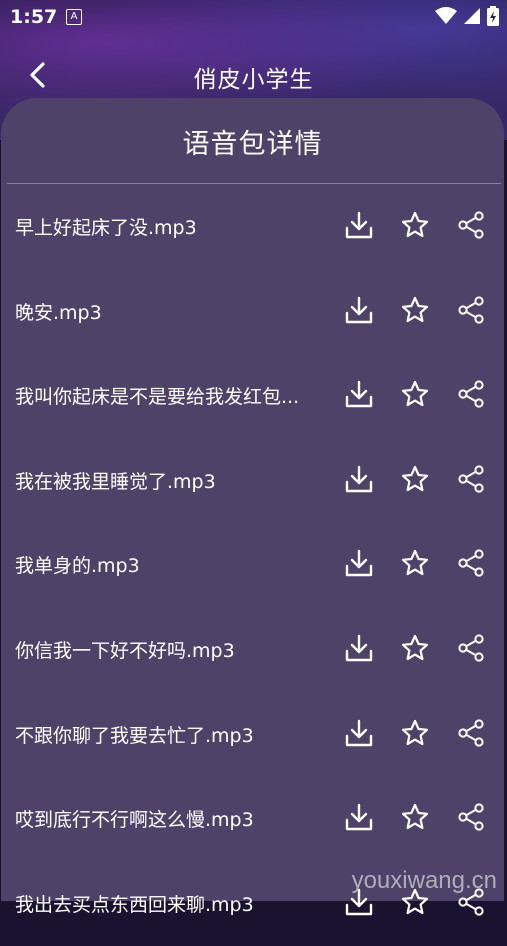 This screenshot has height=946, width=507. What do you see at coordinates (134, 904) in the screenshot?
I see `file-name: 我出去买点东西回来聊.mp3` at bounding box center [134, 904].